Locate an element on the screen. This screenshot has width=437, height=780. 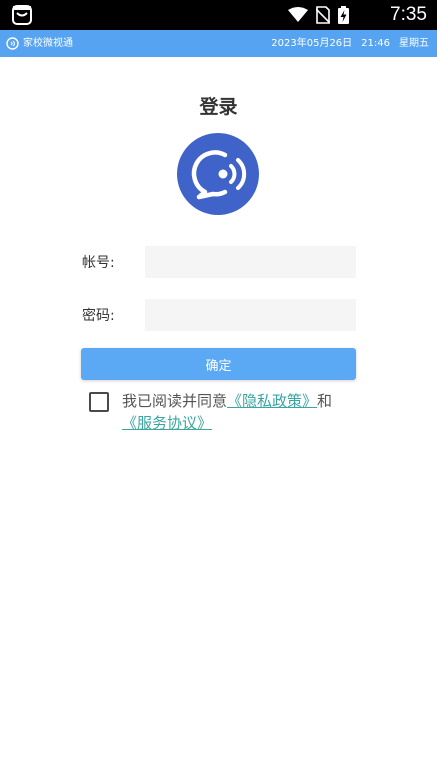
time-text: 21:46 is located at coordinates (375, 43).